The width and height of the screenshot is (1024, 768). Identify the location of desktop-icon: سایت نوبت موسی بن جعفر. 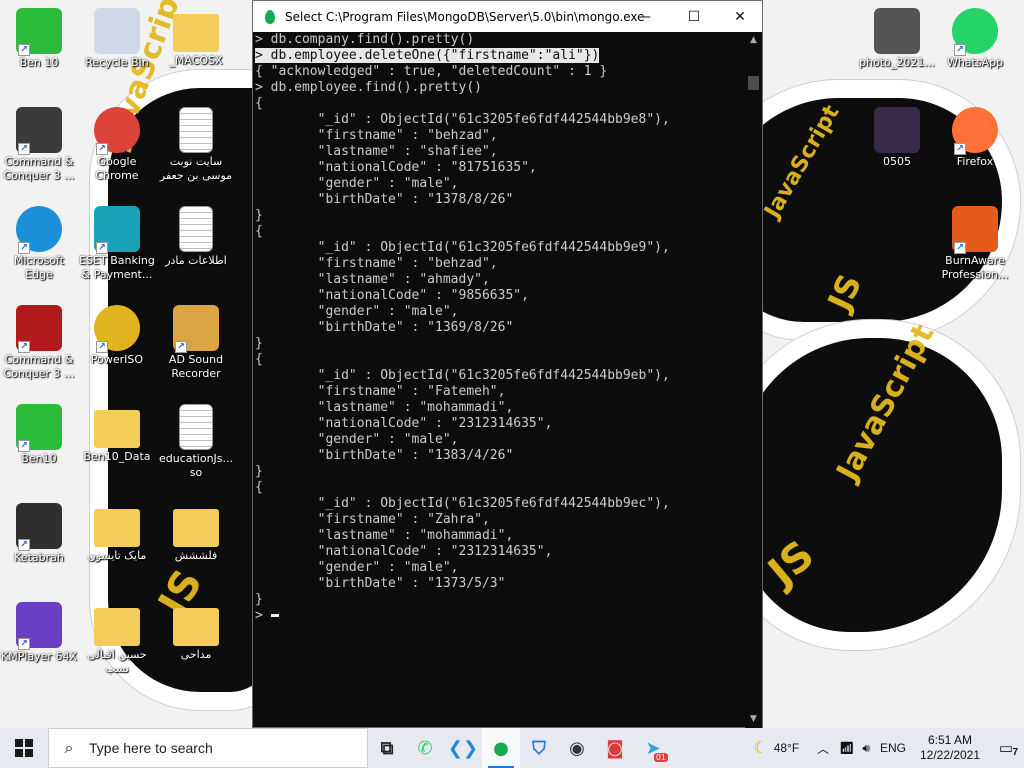
(196, 145).